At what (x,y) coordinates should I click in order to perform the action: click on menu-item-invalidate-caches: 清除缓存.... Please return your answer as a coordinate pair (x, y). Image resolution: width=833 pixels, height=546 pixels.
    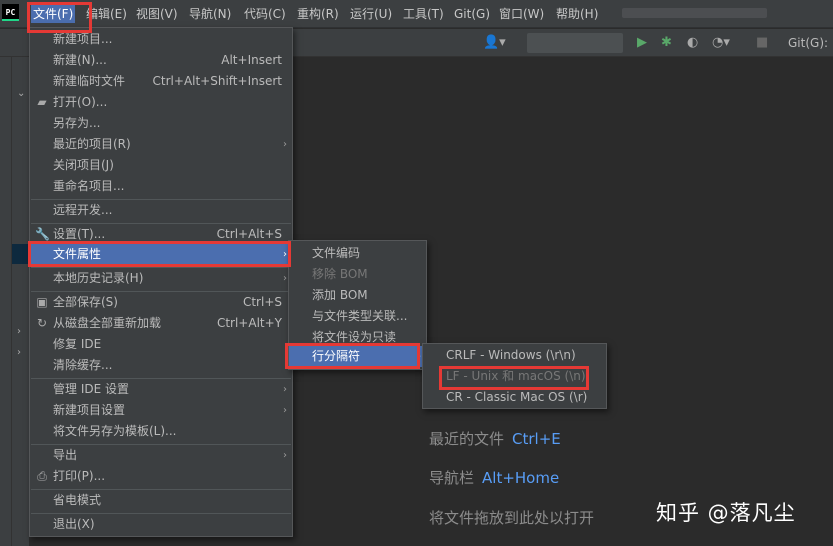
    Looking at the image, I should click on (161, 365).